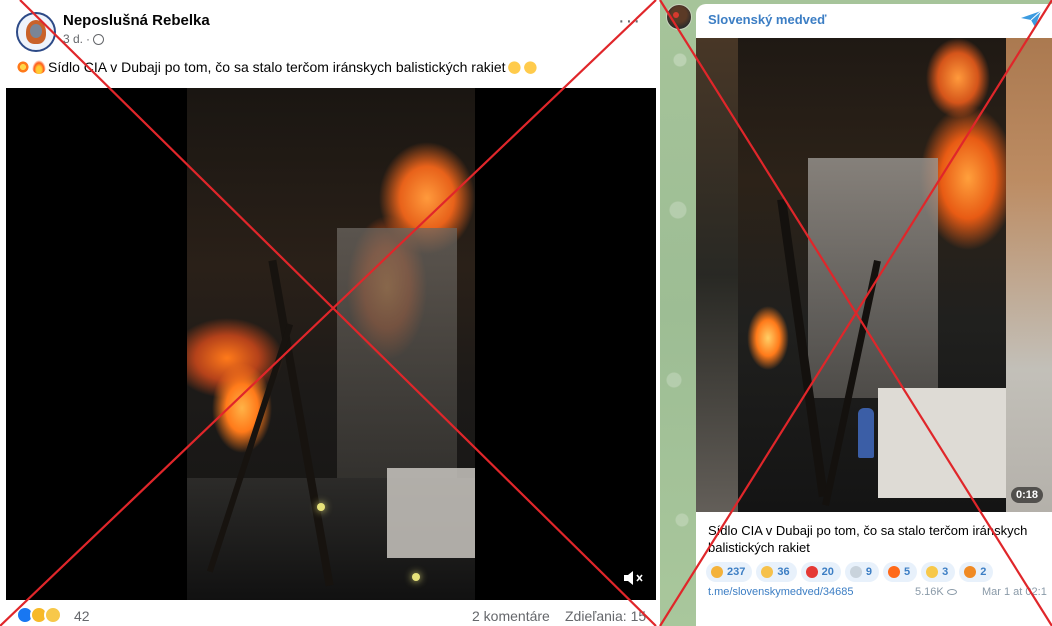 The image size is (1052, 626). What do you see at coordinates (39, 615) in the screenshot?
I see `reaction-icons` at bounding box center [39, 615].